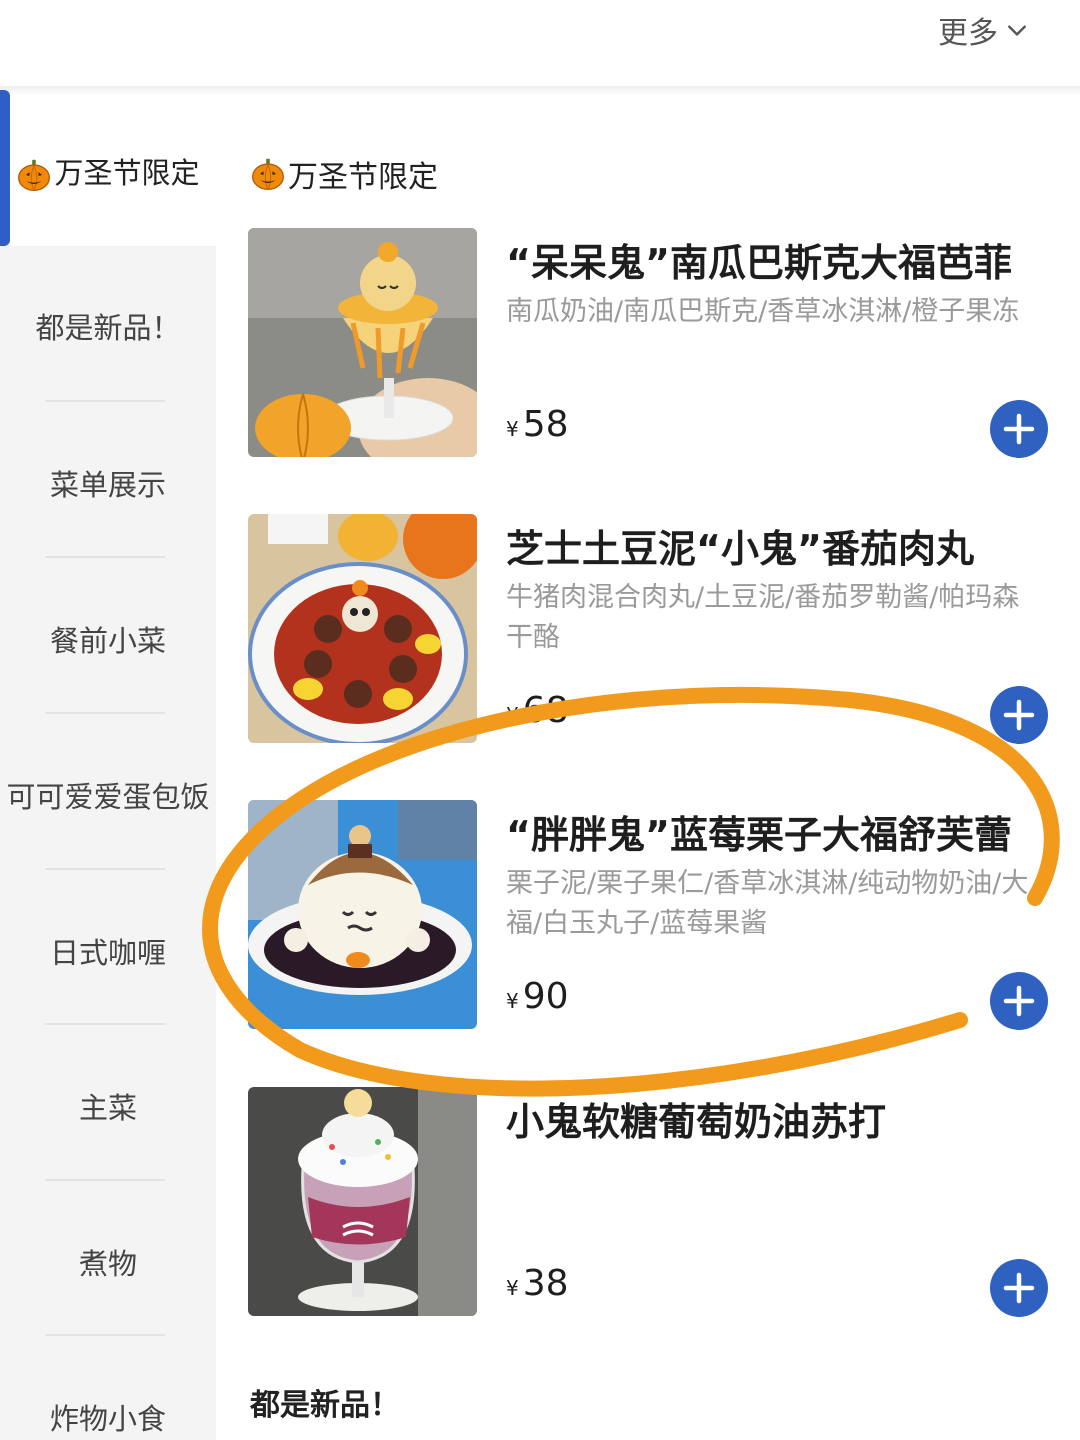 The height and width of the screenshot is (1440, 1080). I want to click on sidebar-item-stews: 煮物, so click(108, 1262).